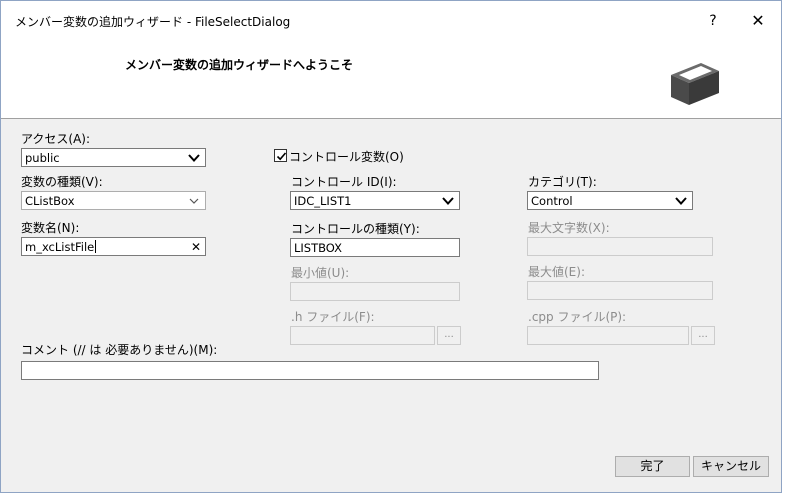 The image size is (786, 495). I want to click on access-value: public, so click(42, 158).